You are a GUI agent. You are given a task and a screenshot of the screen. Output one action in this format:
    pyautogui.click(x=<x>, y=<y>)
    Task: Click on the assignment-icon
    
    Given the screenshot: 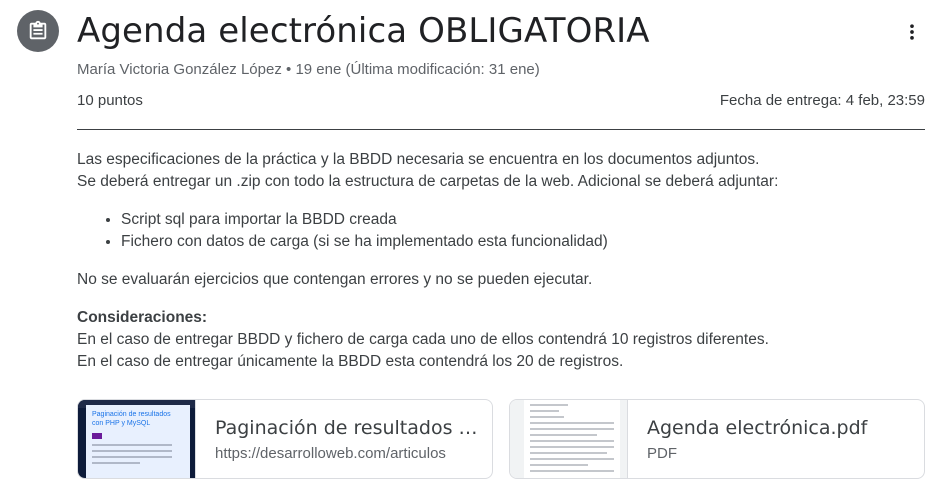 What is the action you would take?
    pyautogui.click(x=38, y=31)
    